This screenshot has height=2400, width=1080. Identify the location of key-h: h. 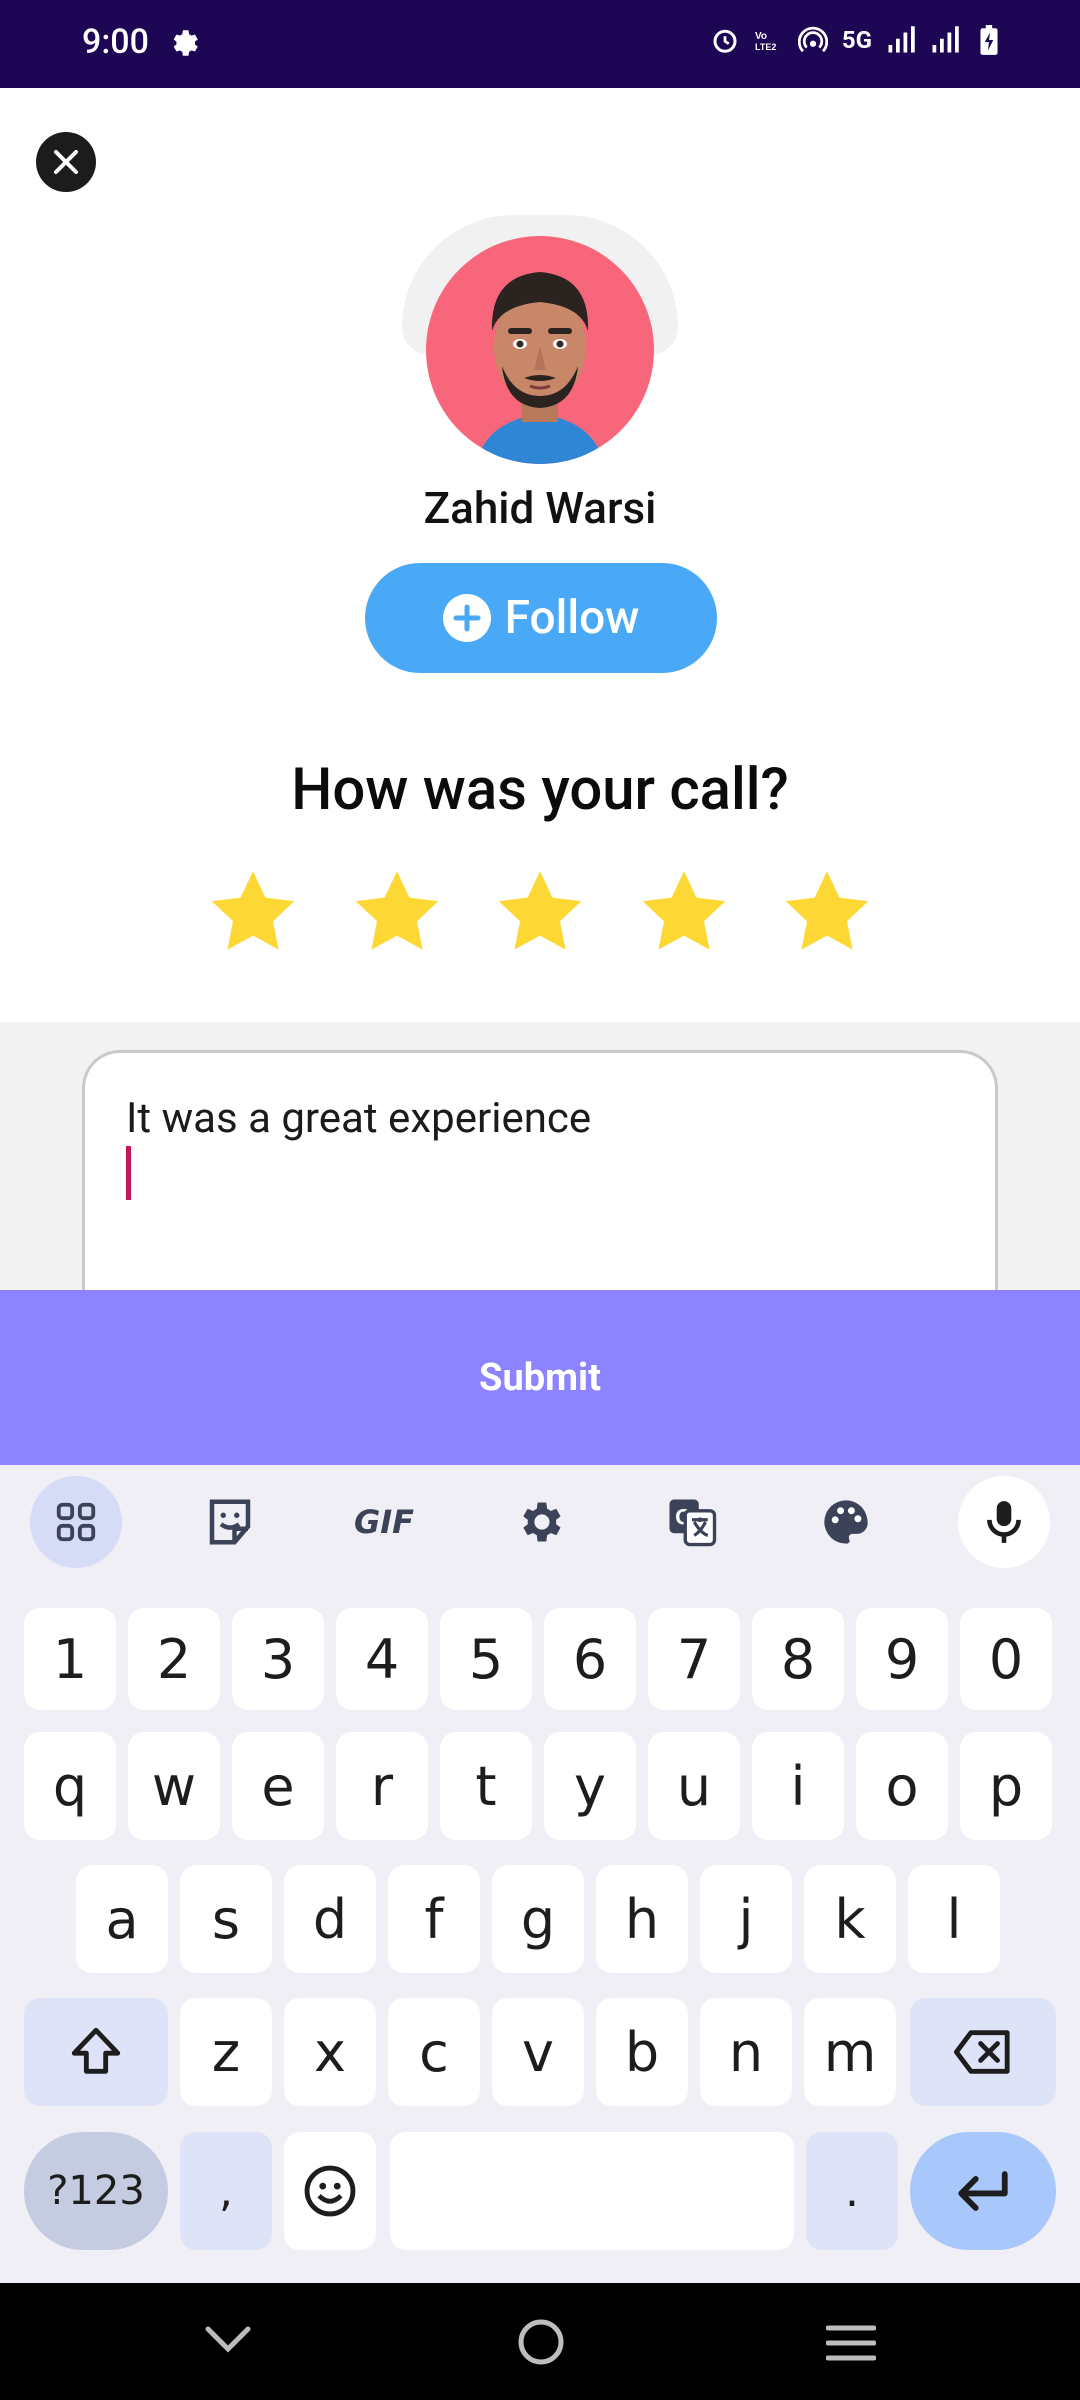
(642, 1919).